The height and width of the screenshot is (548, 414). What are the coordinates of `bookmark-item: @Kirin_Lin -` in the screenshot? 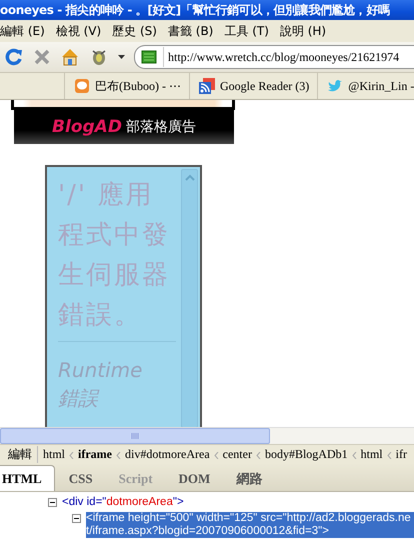 It's located at (365, 86).